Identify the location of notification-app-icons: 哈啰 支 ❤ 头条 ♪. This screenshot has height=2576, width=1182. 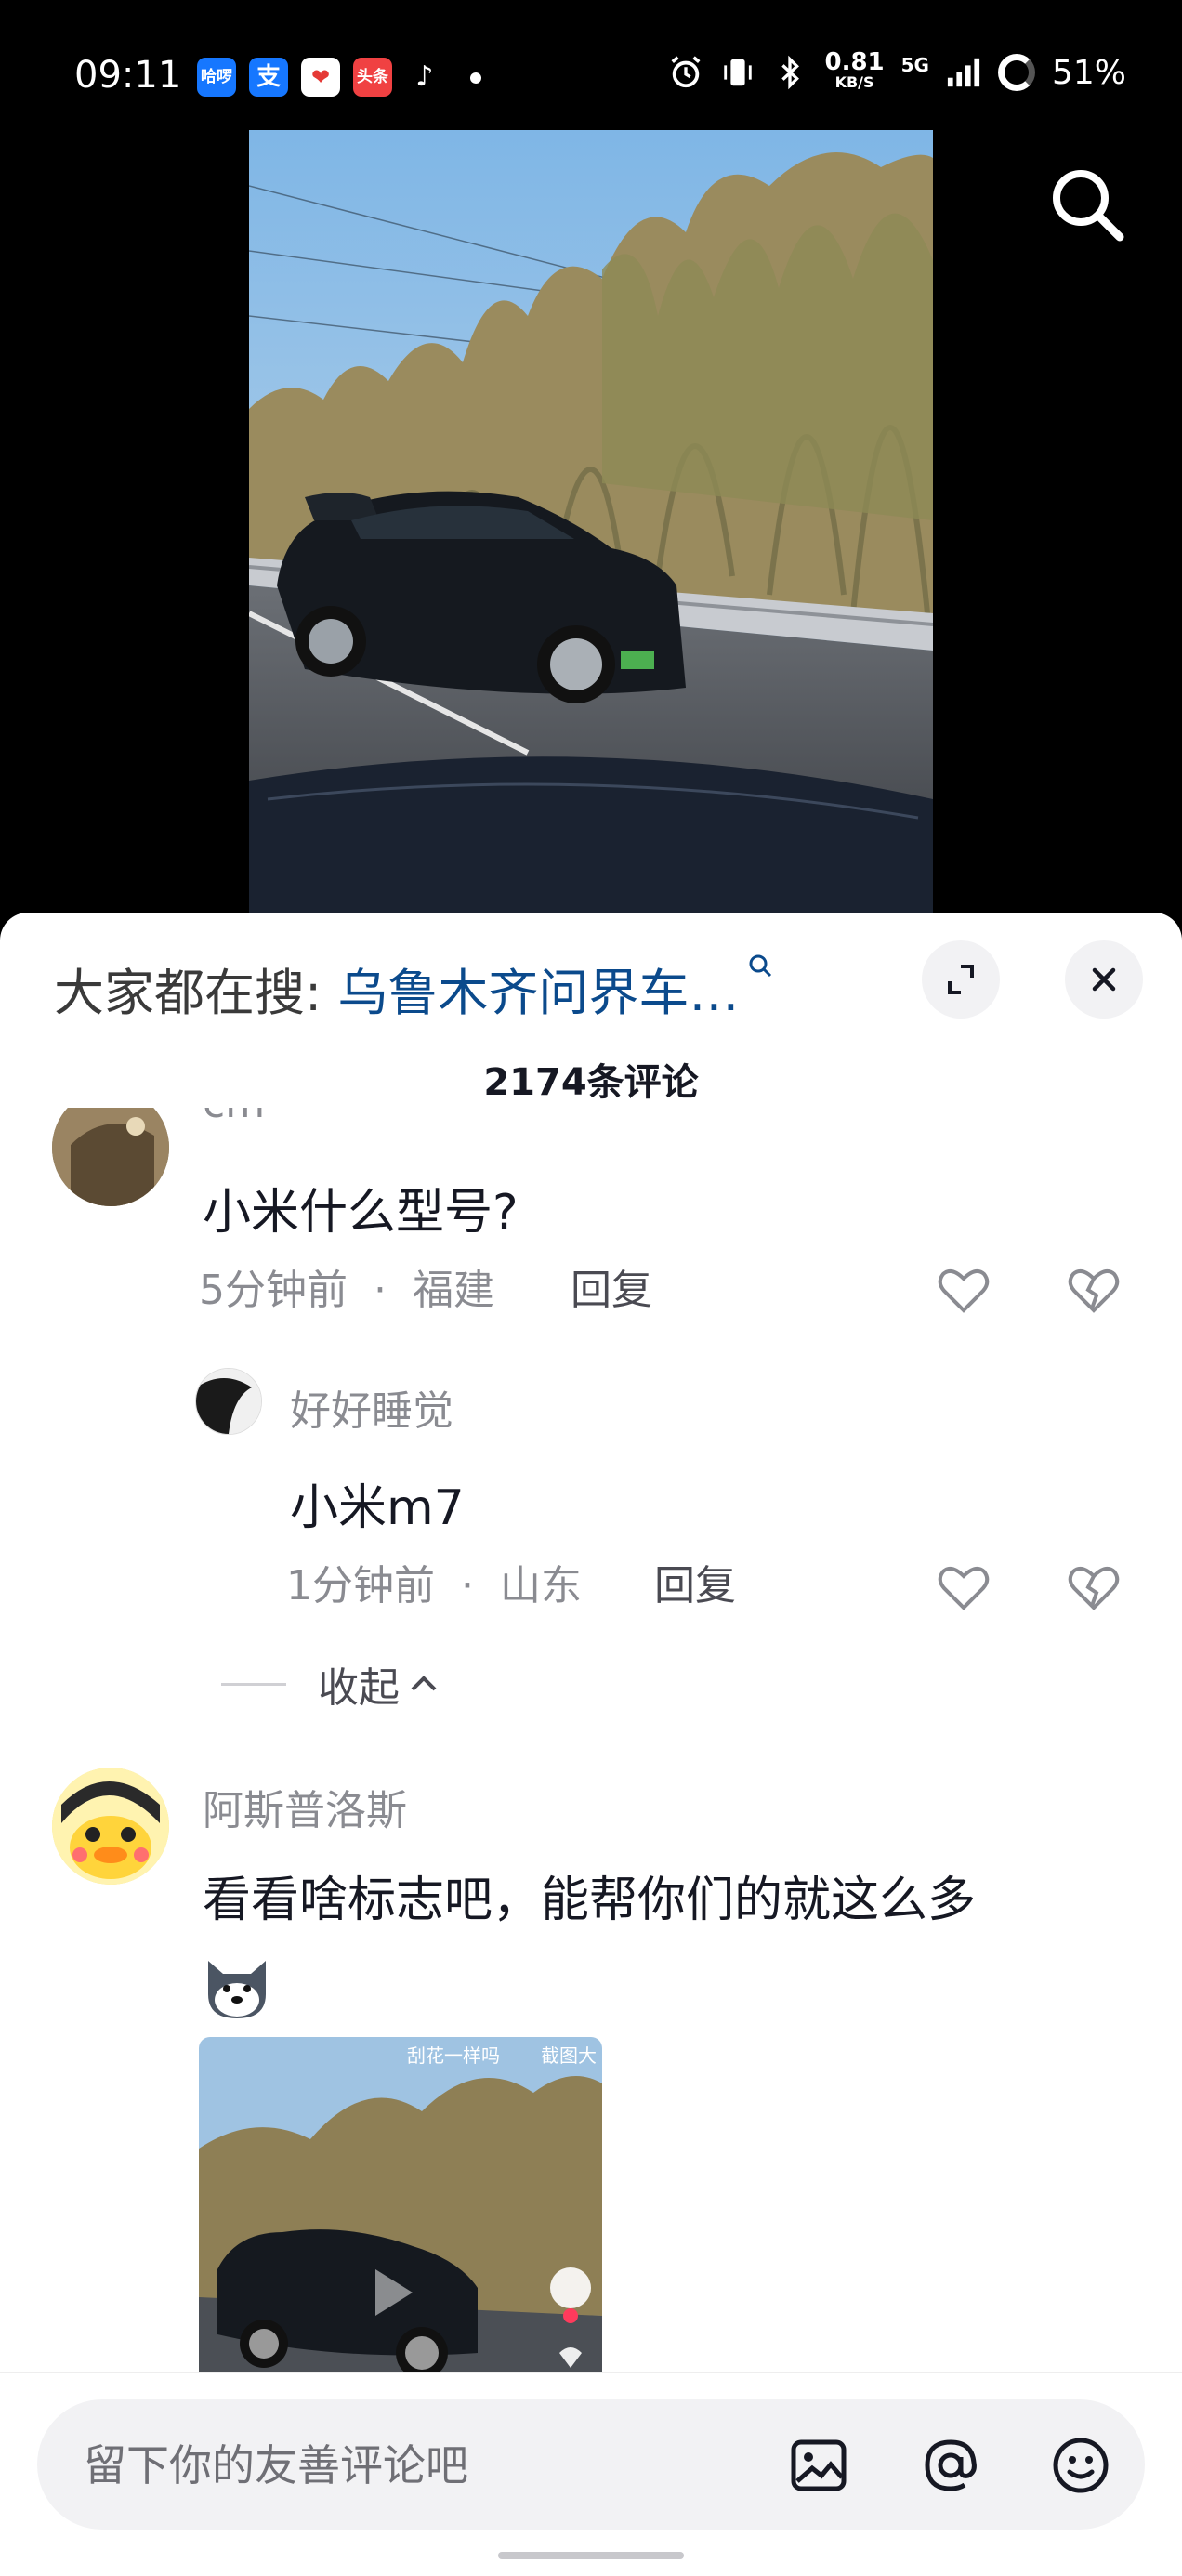
(320, 77).